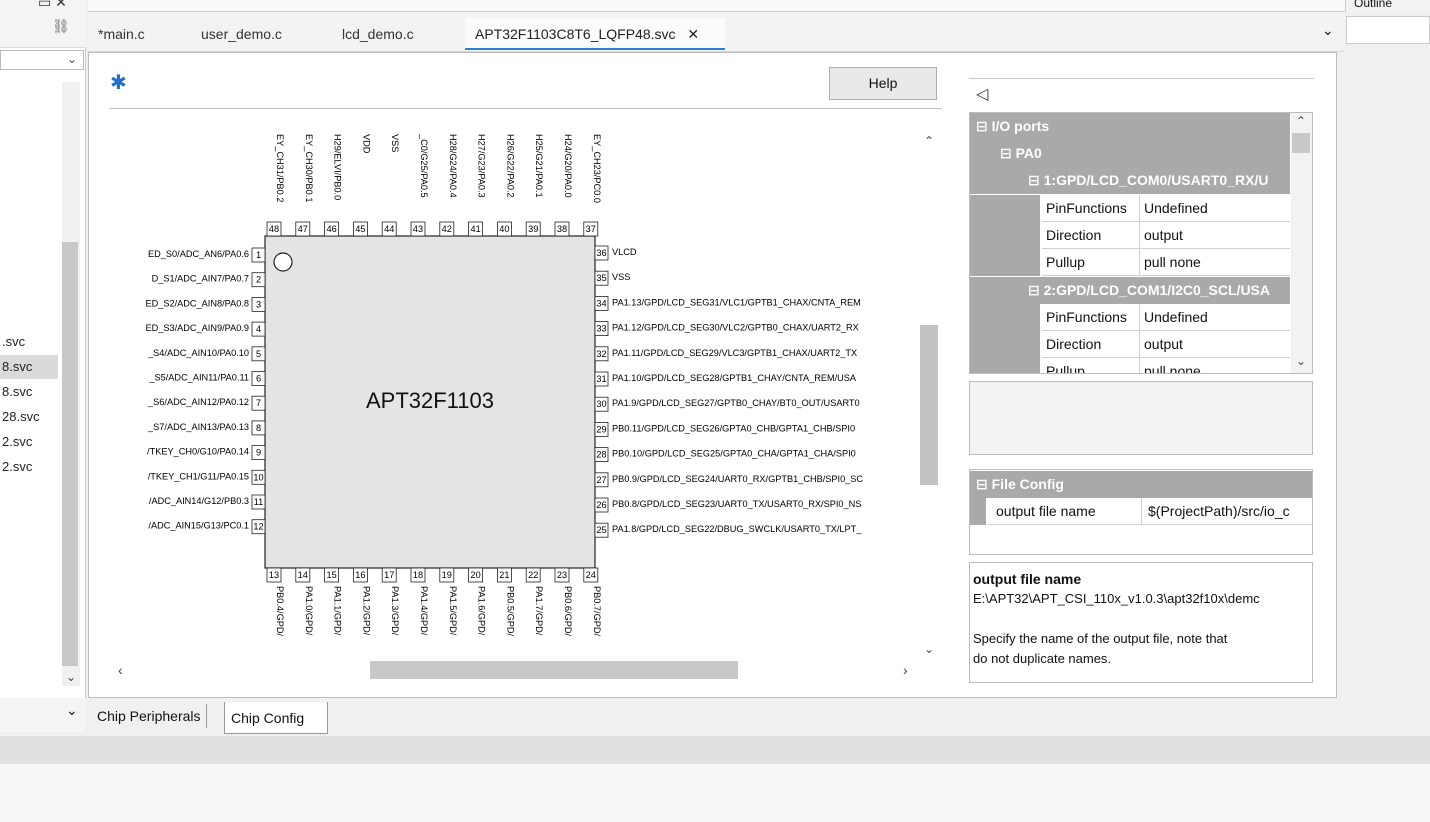 Image resolution: width=1430 pixels, height=822 pixels. I want to click on pin-number: 1, so click(258, 255).